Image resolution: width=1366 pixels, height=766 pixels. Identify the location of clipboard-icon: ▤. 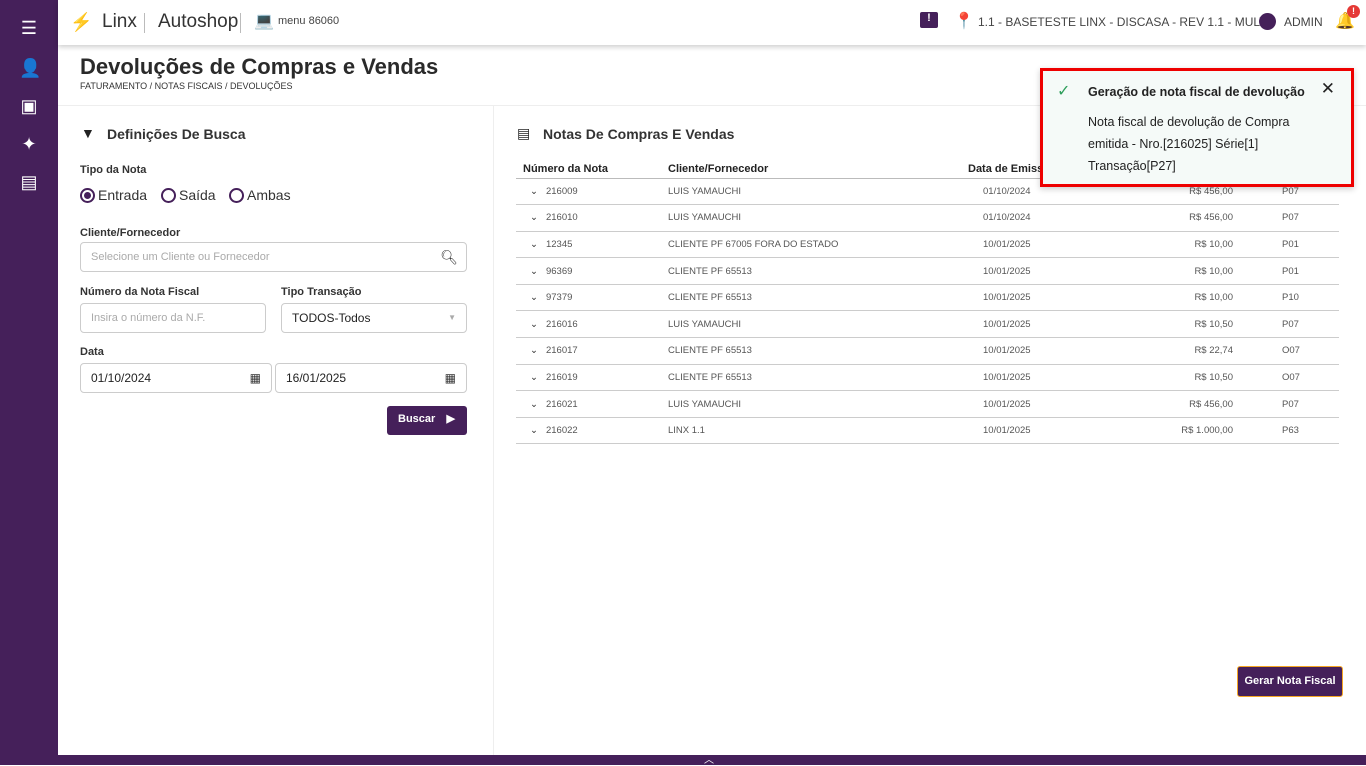
(29, 182).